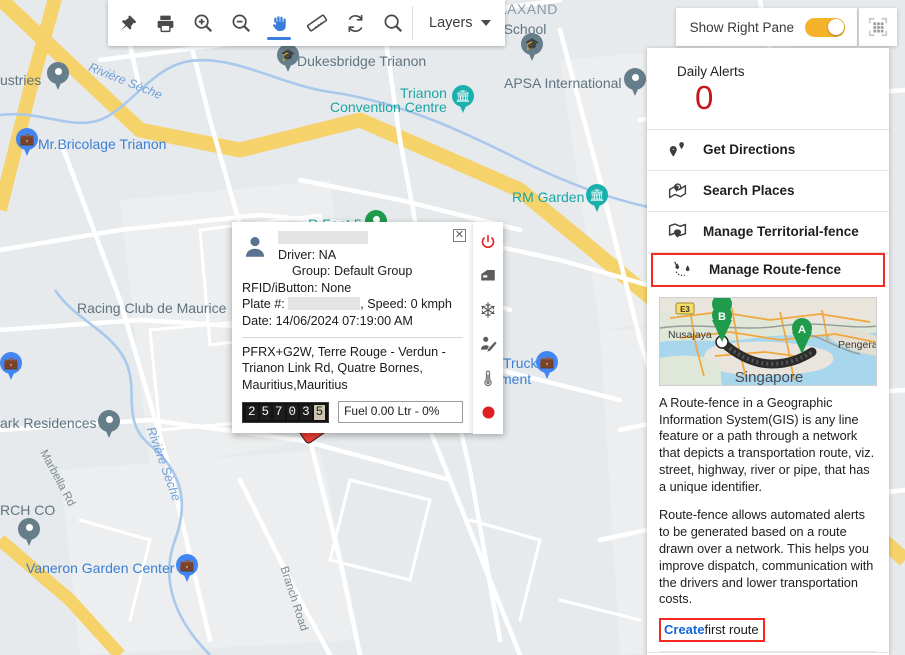 The image size is (905, 655). Describe the element at coordinates (11, 367) in the screenshot. I see `map-pin-left-edge: 💼` at that location.